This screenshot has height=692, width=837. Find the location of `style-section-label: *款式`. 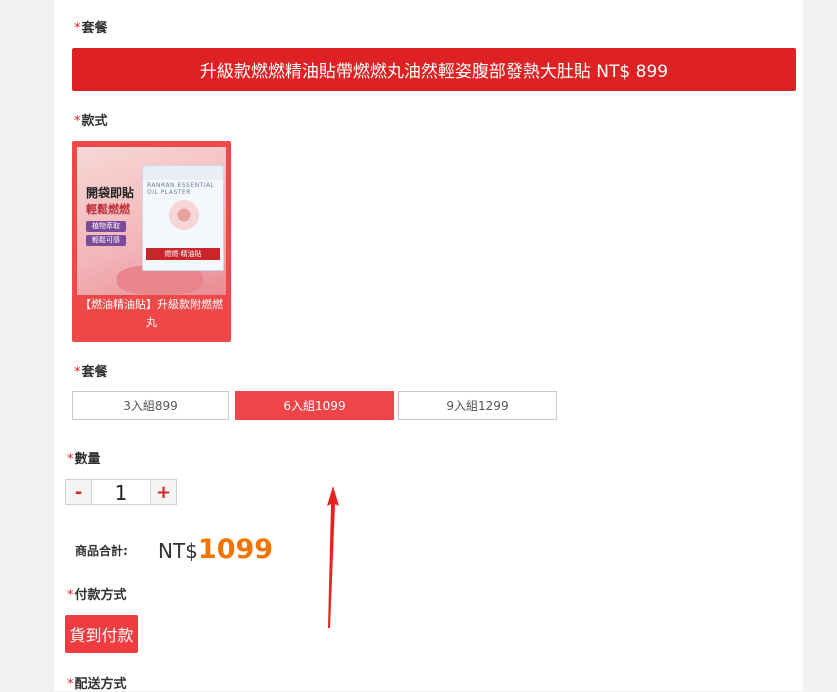

style-section-label: *款式 is located at coordinates (91, 119).